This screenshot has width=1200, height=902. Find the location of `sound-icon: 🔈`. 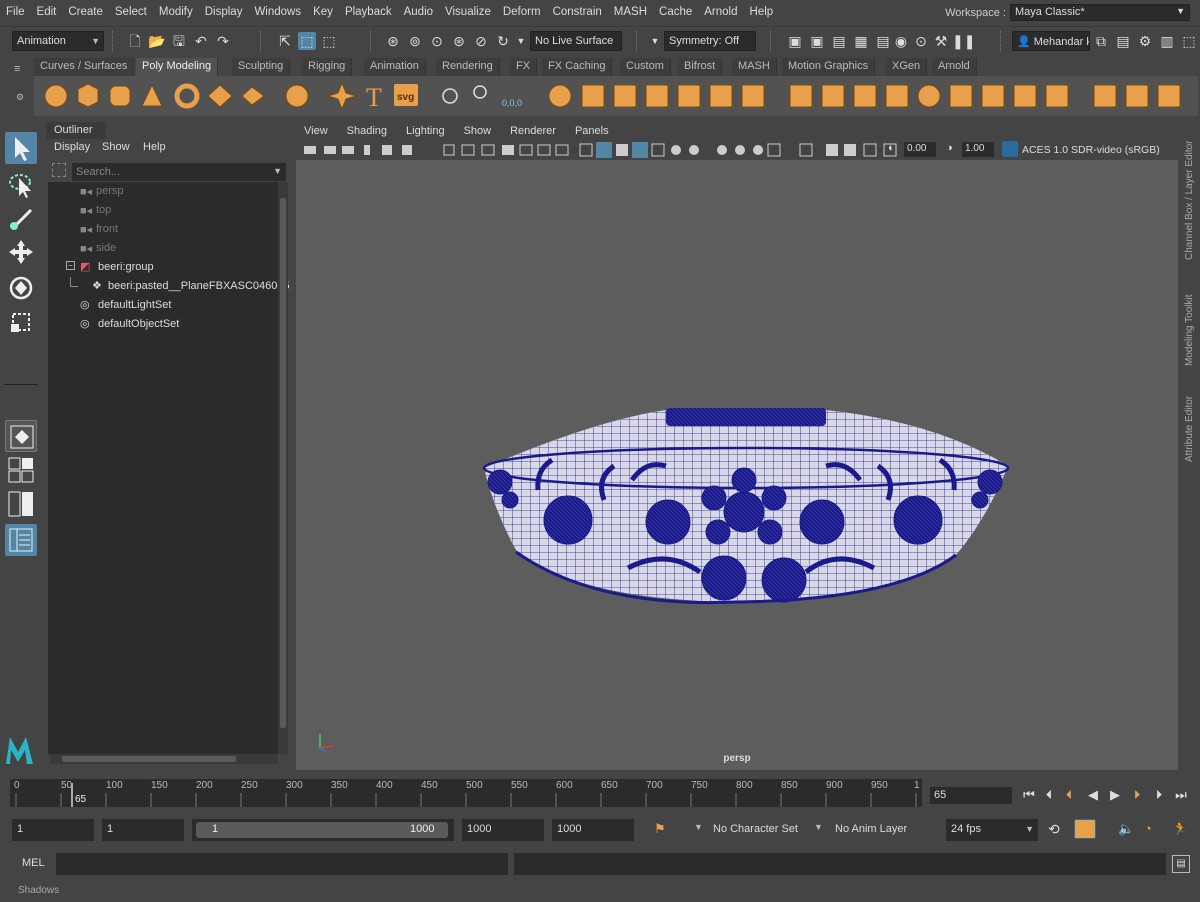

sound-icon: 🔈 is located at coordinates (1126, 829).